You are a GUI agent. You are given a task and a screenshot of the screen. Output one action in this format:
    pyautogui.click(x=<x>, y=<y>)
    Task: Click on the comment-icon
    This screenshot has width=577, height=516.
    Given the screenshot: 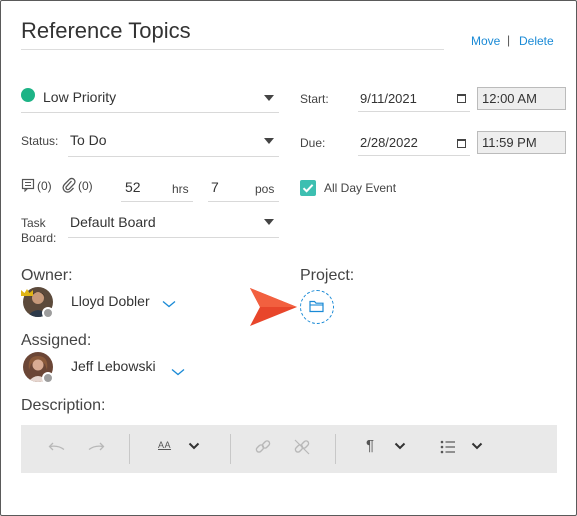 What is the action you would take?
    pyautogui.click(x=29, y=185)
    